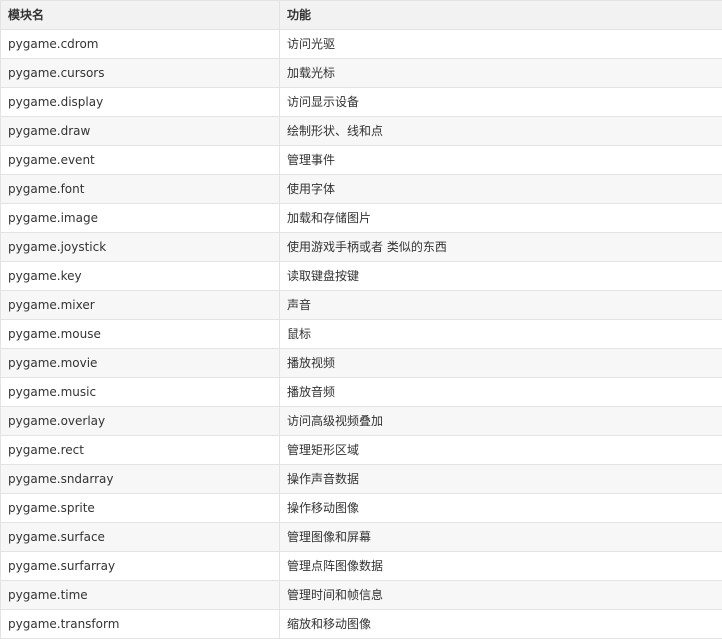 This screenshot has width=722, height=639. I want to click on table-row: pygame.music播放音频, so click(361, 392).